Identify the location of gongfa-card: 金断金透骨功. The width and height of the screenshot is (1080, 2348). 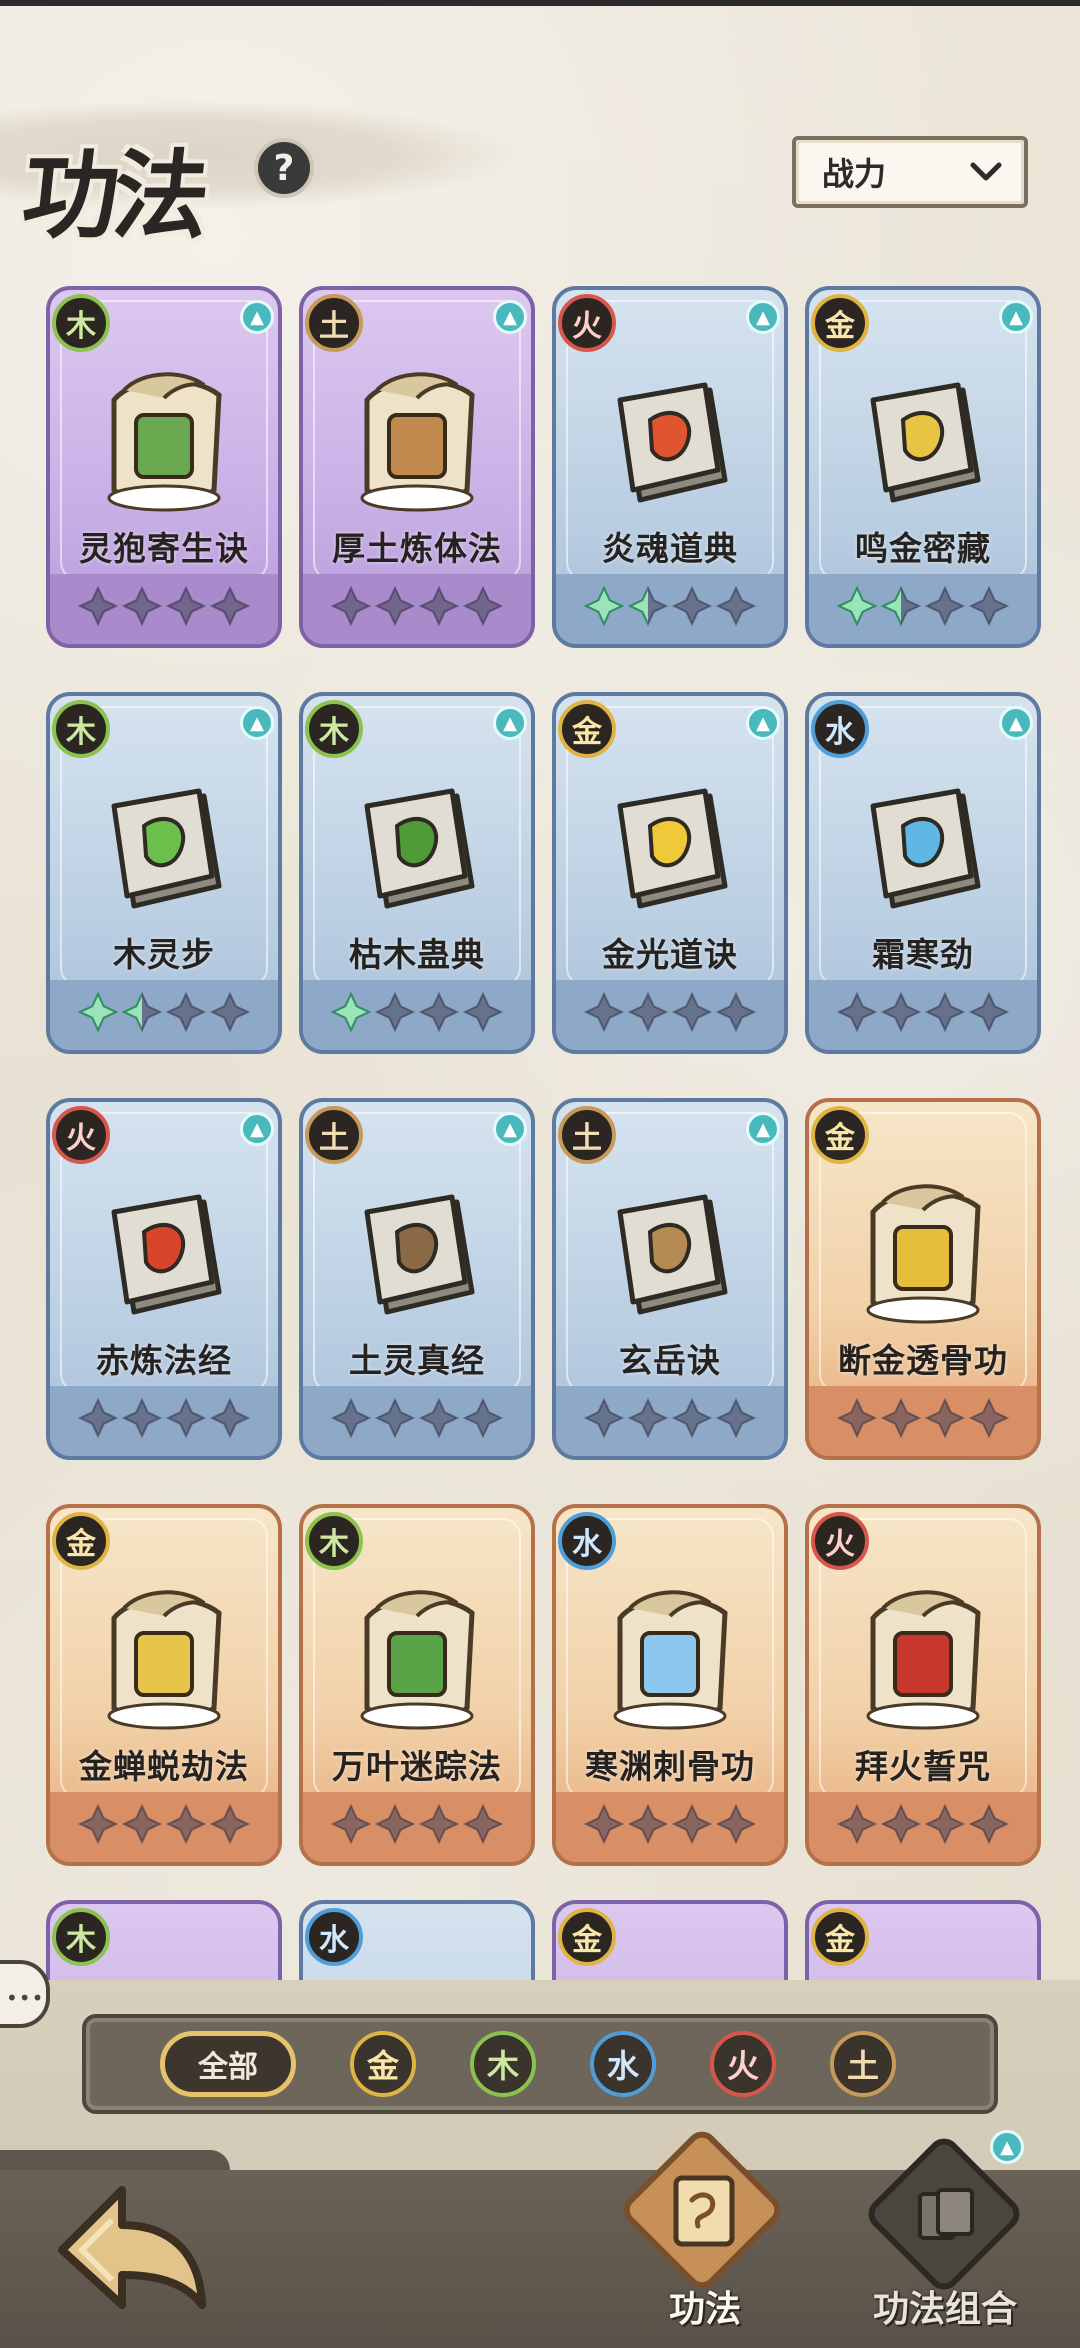
(923, 1279).